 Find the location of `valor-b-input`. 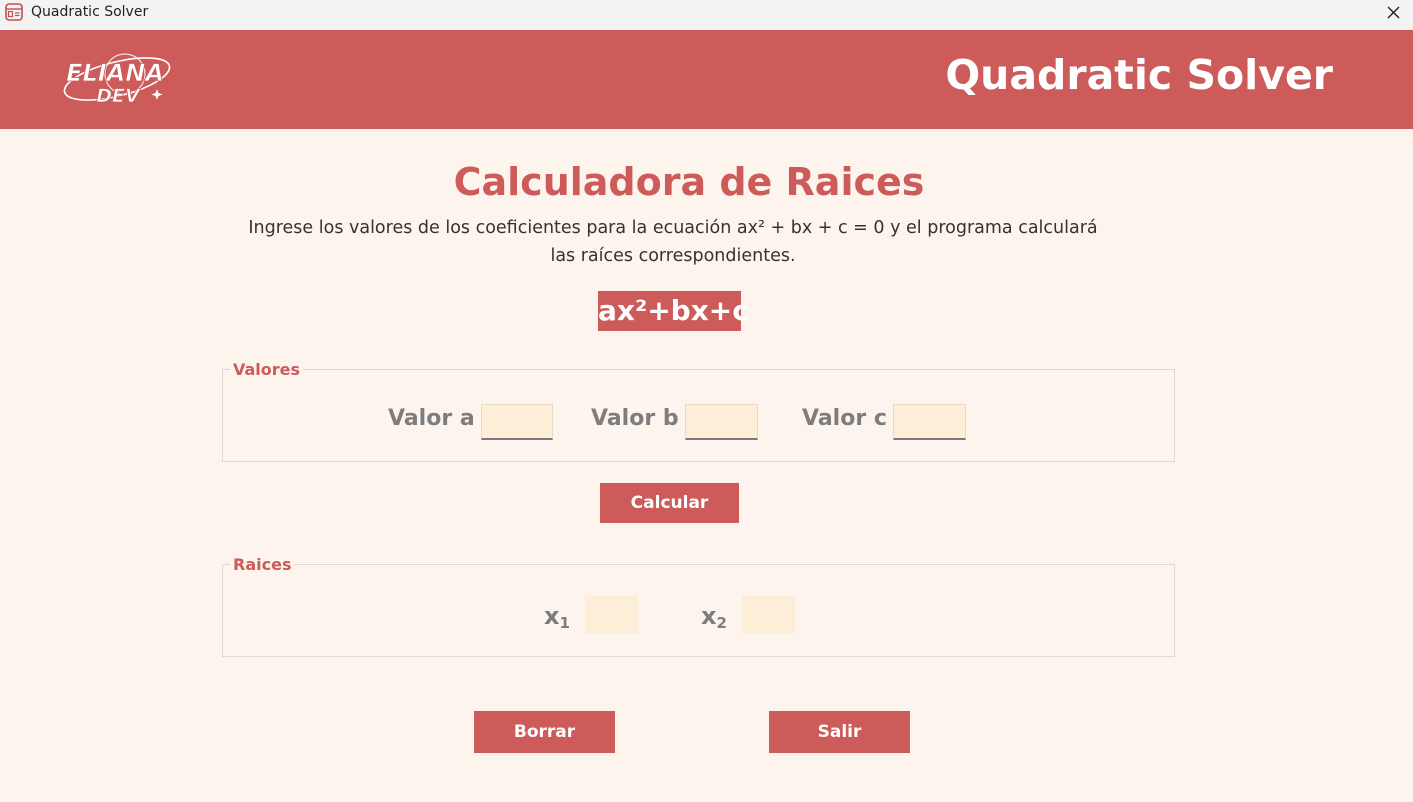

valor-b-input is located at coordinates (721, 422).